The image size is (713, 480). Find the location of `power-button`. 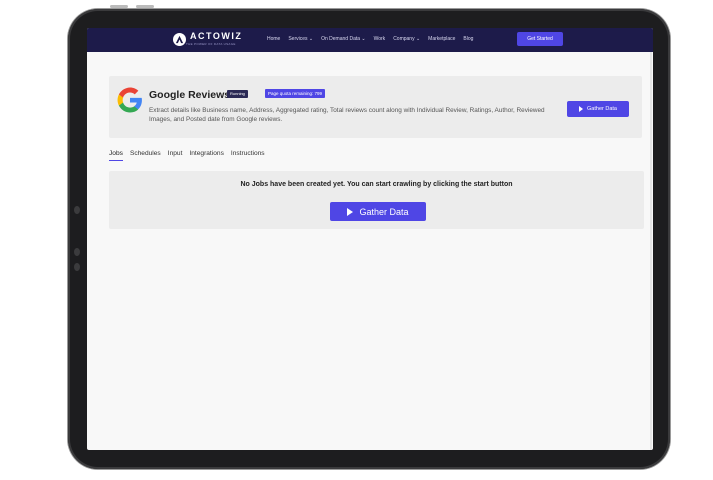

power-button is located at coordinates (145, 6).